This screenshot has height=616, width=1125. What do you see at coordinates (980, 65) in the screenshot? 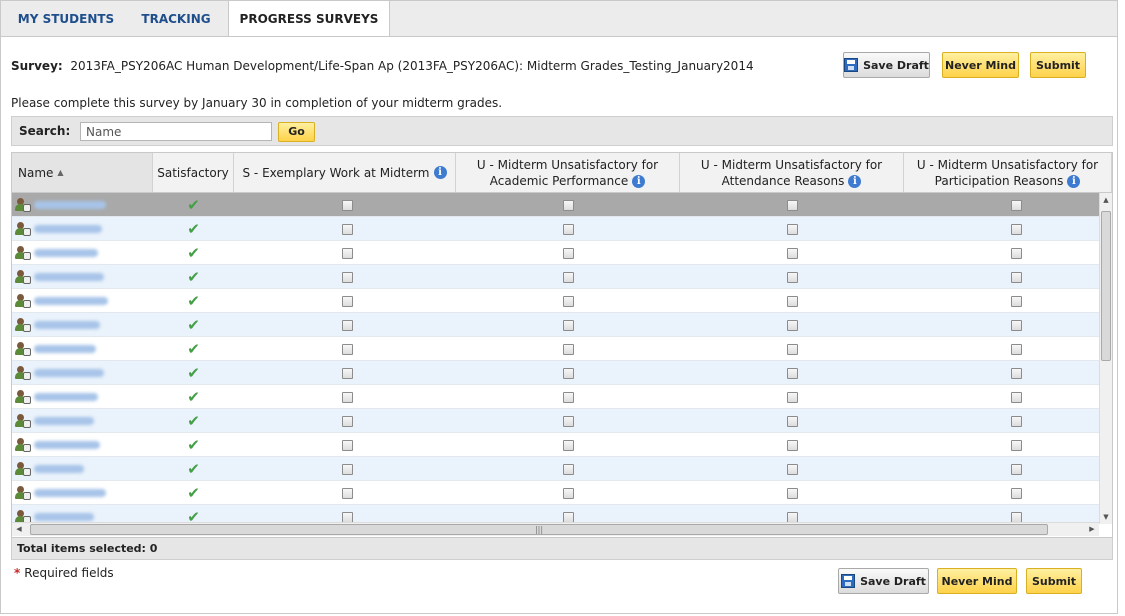
I see `never-mind-button-top: Never Mind` at bounding box center [980, 65].